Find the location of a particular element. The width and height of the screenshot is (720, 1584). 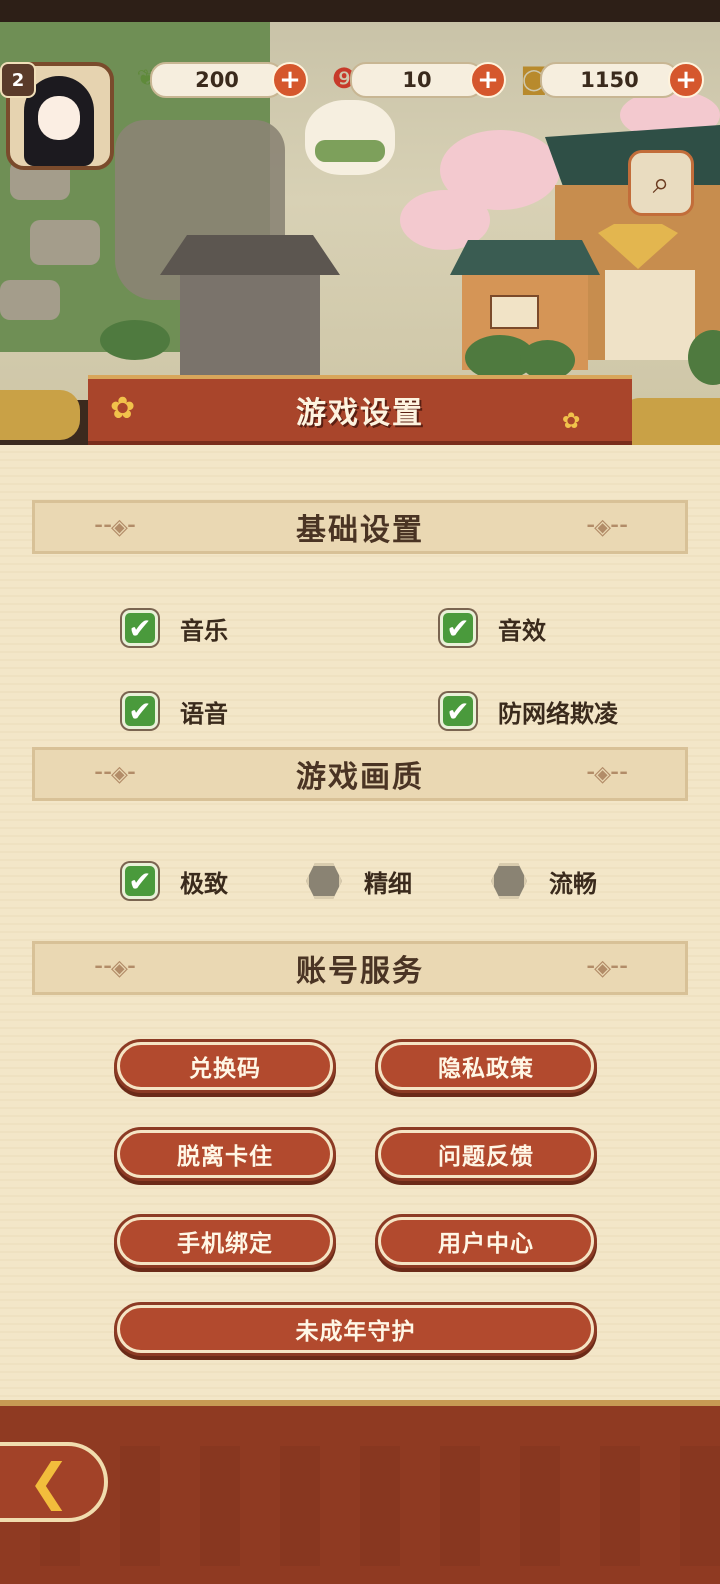

section-header-quality: ⁃⁃◈⁃ 游戏画质 ⁃◈⁃⁃ is located at coordinates (360, 774).